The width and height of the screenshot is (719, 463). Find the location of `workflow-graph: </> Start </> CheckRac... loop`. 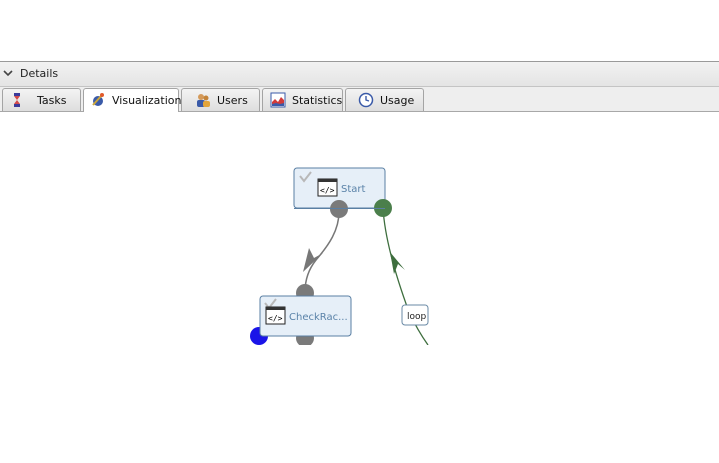

workflow-graph: </> Start </> CheckRac... loop is located at coordinates (339, 256).